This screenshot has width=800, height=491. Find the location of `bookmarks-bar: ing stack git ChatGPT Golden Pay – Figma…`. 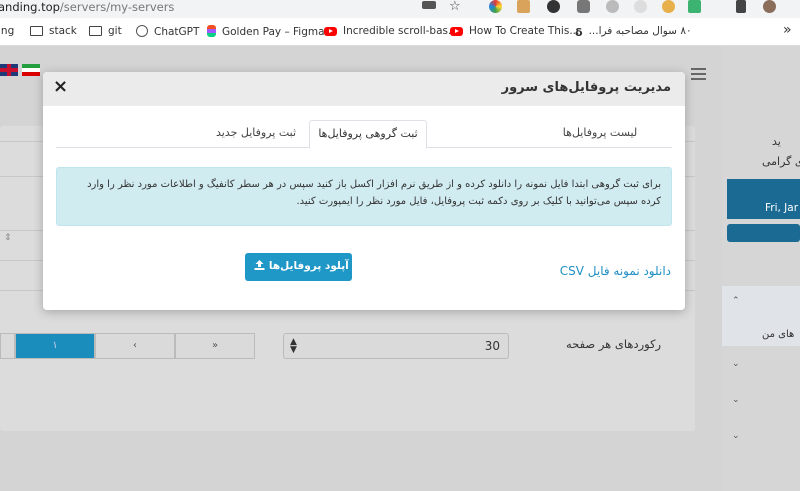

bookmarks-bar: ing stack git ChatGPT Golden Pay – Figma… is located at coordinates (400, 32).